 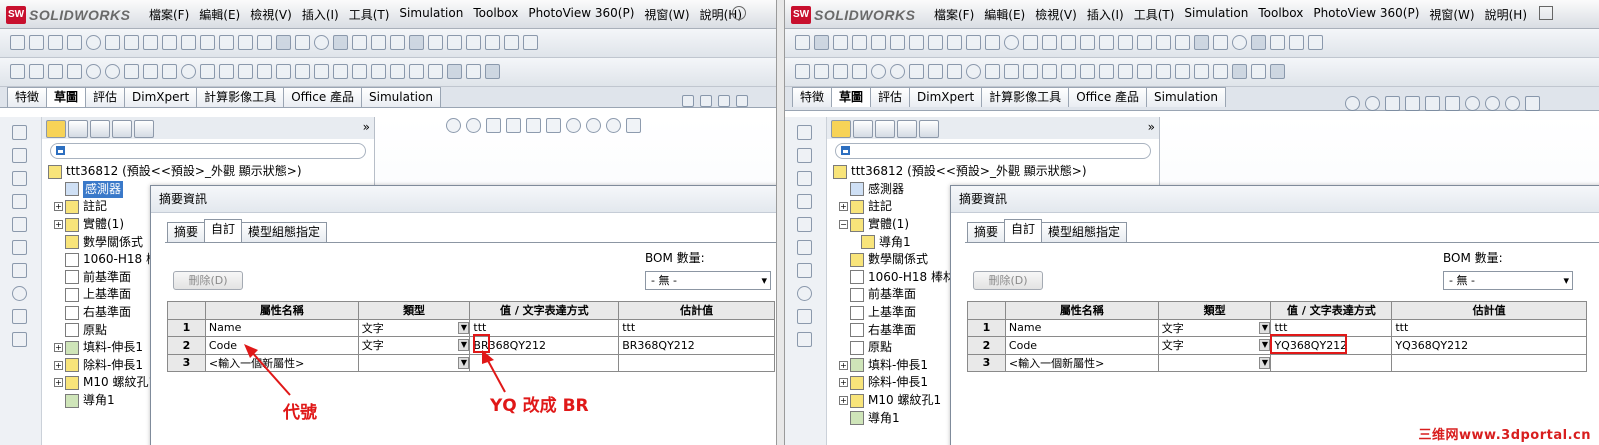 What do you see at coordinates (1011, 42) in the screenshot?
I see `check-icon` at bounding box center [1011, 42].